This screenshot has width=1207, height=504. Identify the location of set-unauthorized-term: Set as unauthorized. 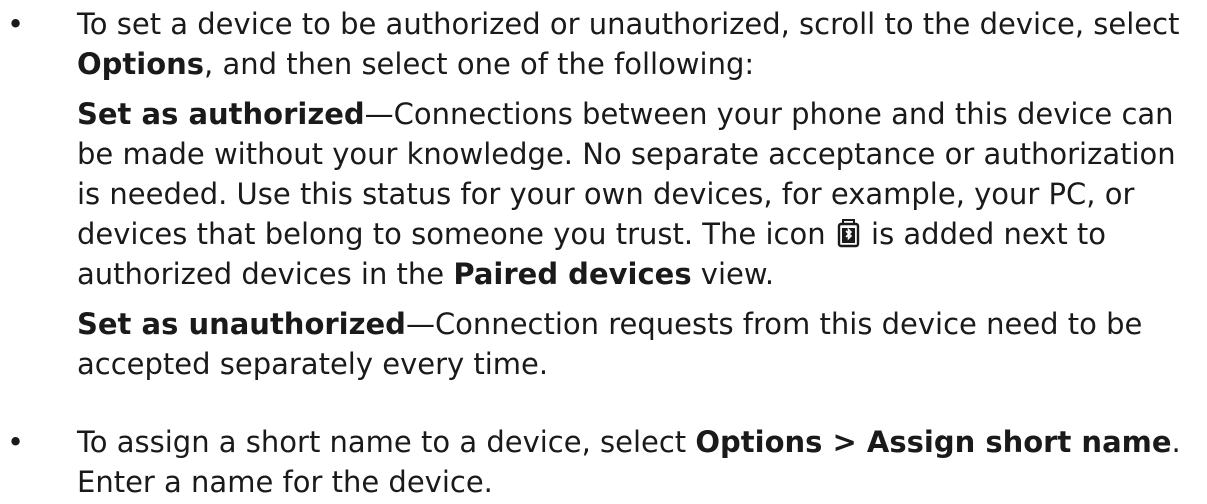
(241, 324).